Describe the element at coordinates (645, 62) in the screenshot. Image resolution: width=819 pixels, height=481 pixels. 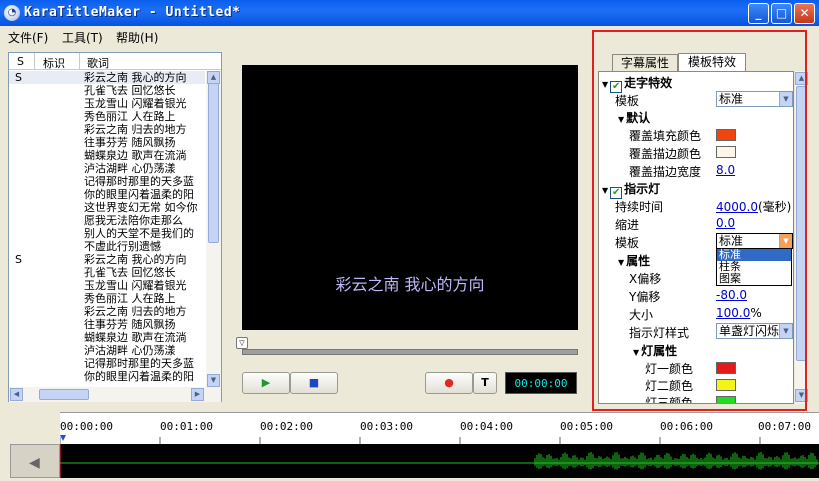
I see `tab-subtitle-properties: 字幕属性` at that location.